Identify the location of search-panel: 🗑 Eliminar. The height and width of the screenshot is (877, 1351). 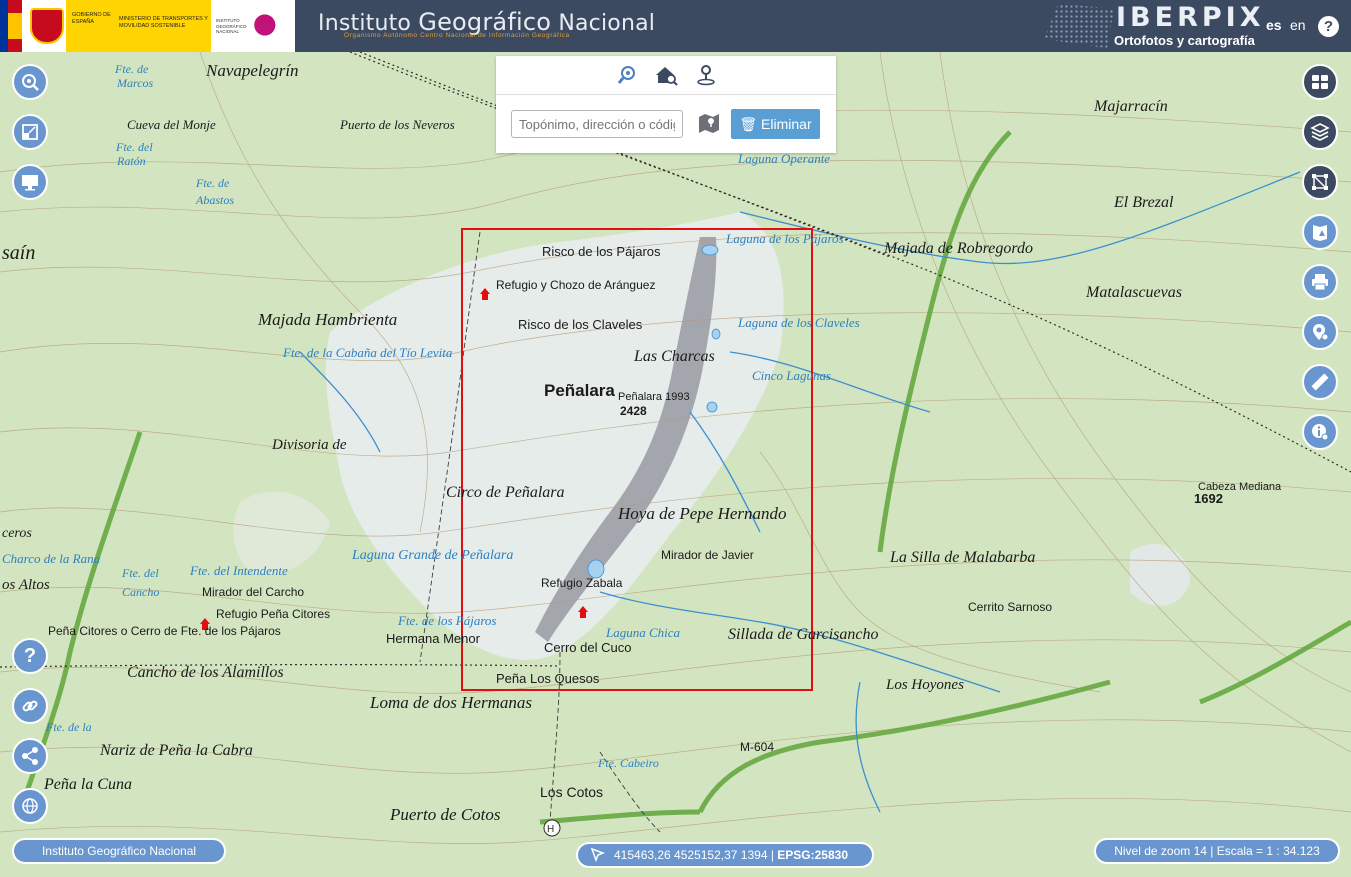
(666, 104).